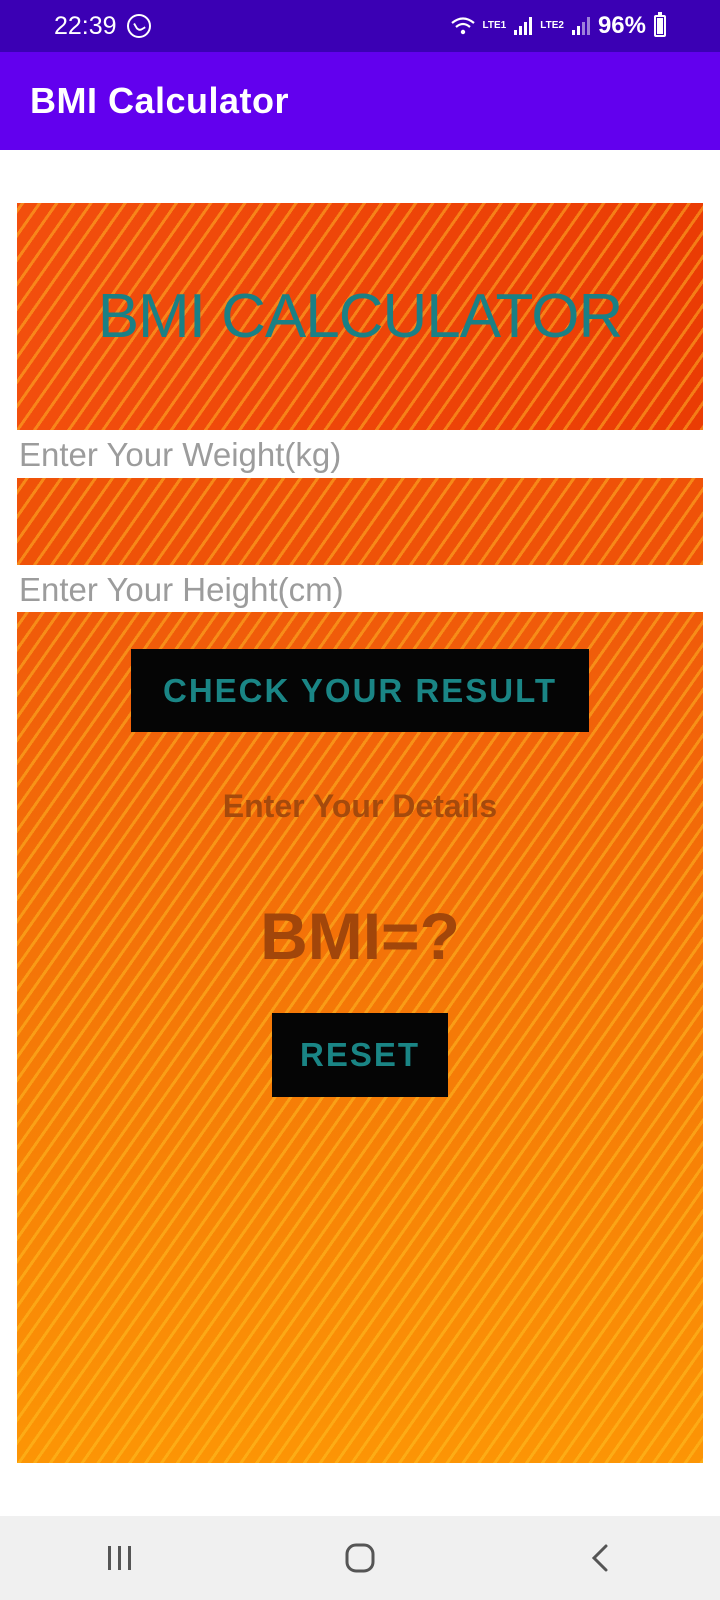 This screenshot has height=1600, width=720. Describe the element at coordinates (360, 26) in the screenshot. I see `status-bar: 22:39 LTE1 LTE2 96%` at that location.